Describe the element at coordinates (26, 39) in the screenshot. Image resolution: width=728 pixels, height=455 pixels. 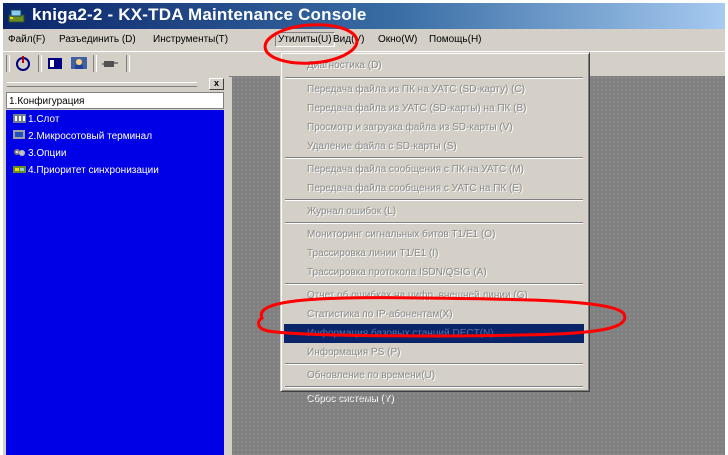
I see `menu-file: Файл(F)` at that location.